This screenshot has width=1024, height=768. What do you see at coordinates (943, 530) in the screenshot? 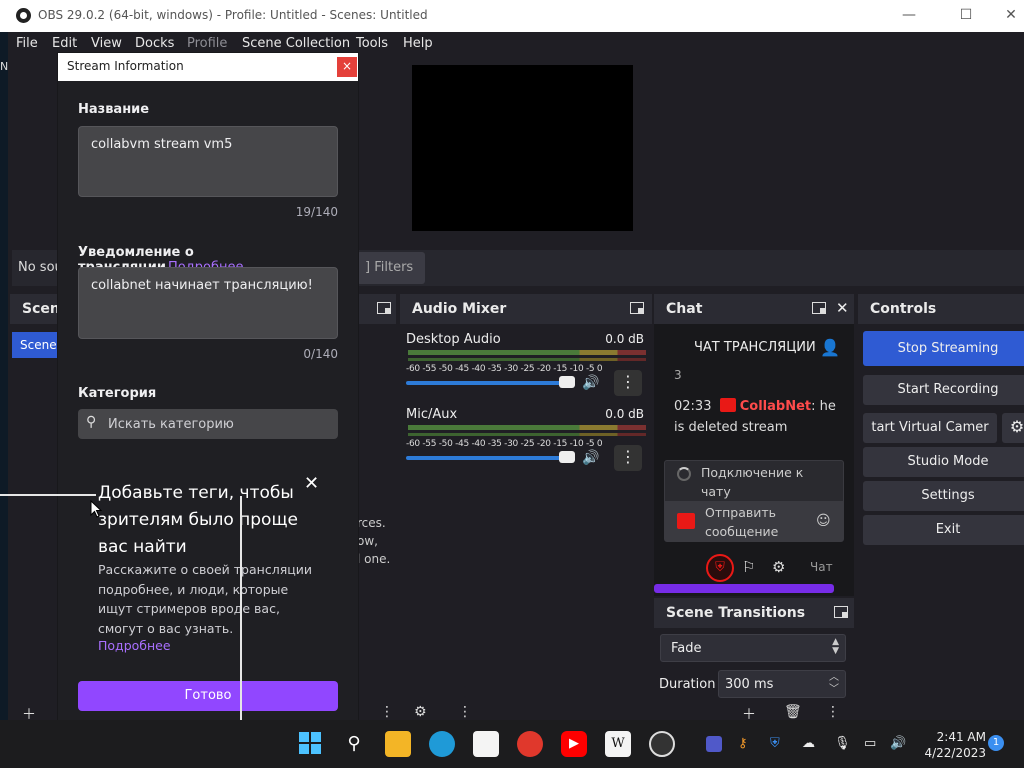
I see `exit-button: Exit` at bounding box center [943, 530].